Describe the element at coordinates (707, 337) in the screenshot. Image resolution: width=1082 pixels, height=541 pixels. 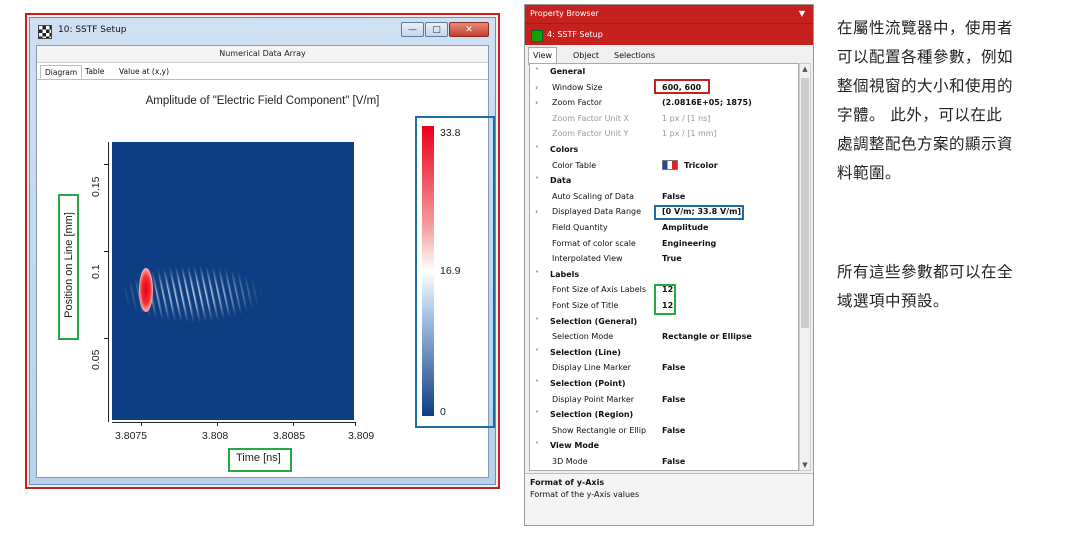
I see `property-value: Rectangle or Ellipse` at that location.